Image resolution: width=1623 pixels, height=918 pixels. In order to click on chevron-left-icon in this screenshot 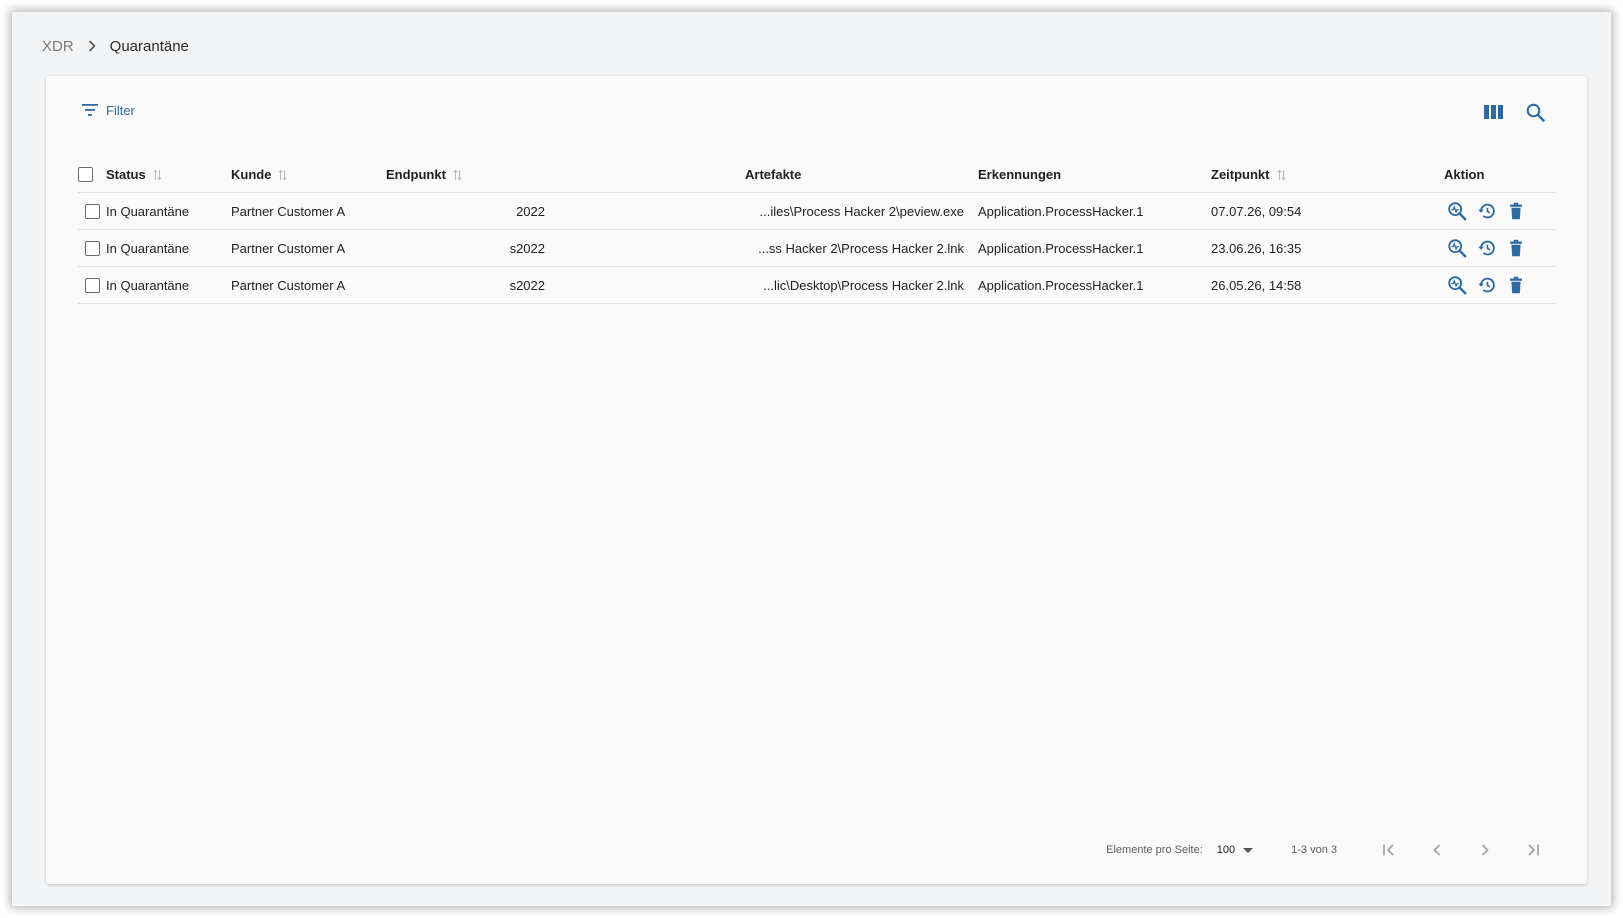, I will do `click(1437, 850)`.